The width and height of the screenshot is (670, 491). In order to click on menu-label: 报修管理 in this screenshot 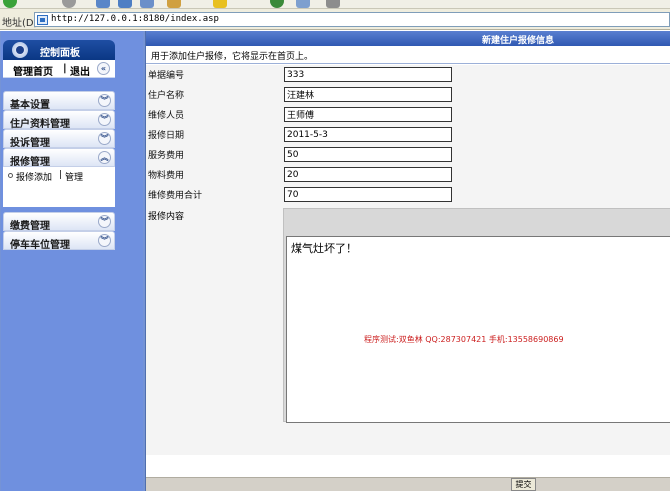, I will do `click(30, 162)`.